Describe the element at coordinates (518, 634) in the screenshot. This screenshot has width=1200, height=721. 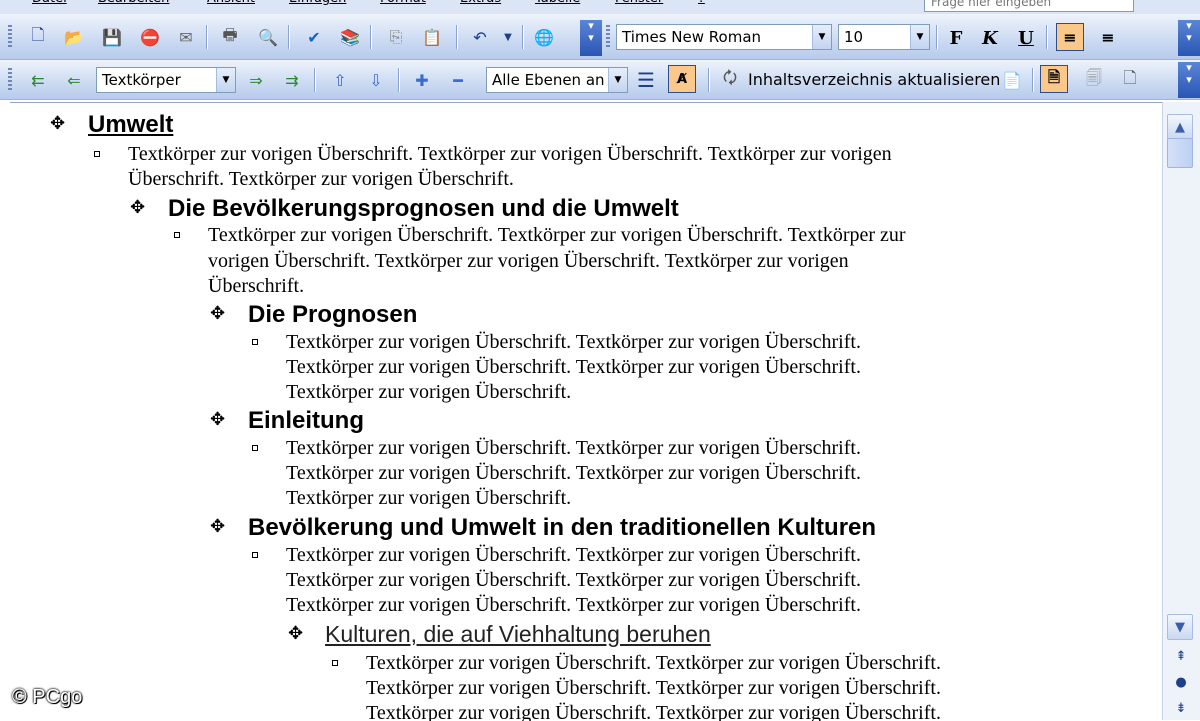
I see `outline-heading: Kulturen, die auf Viehhaltung beruhen` at that location.